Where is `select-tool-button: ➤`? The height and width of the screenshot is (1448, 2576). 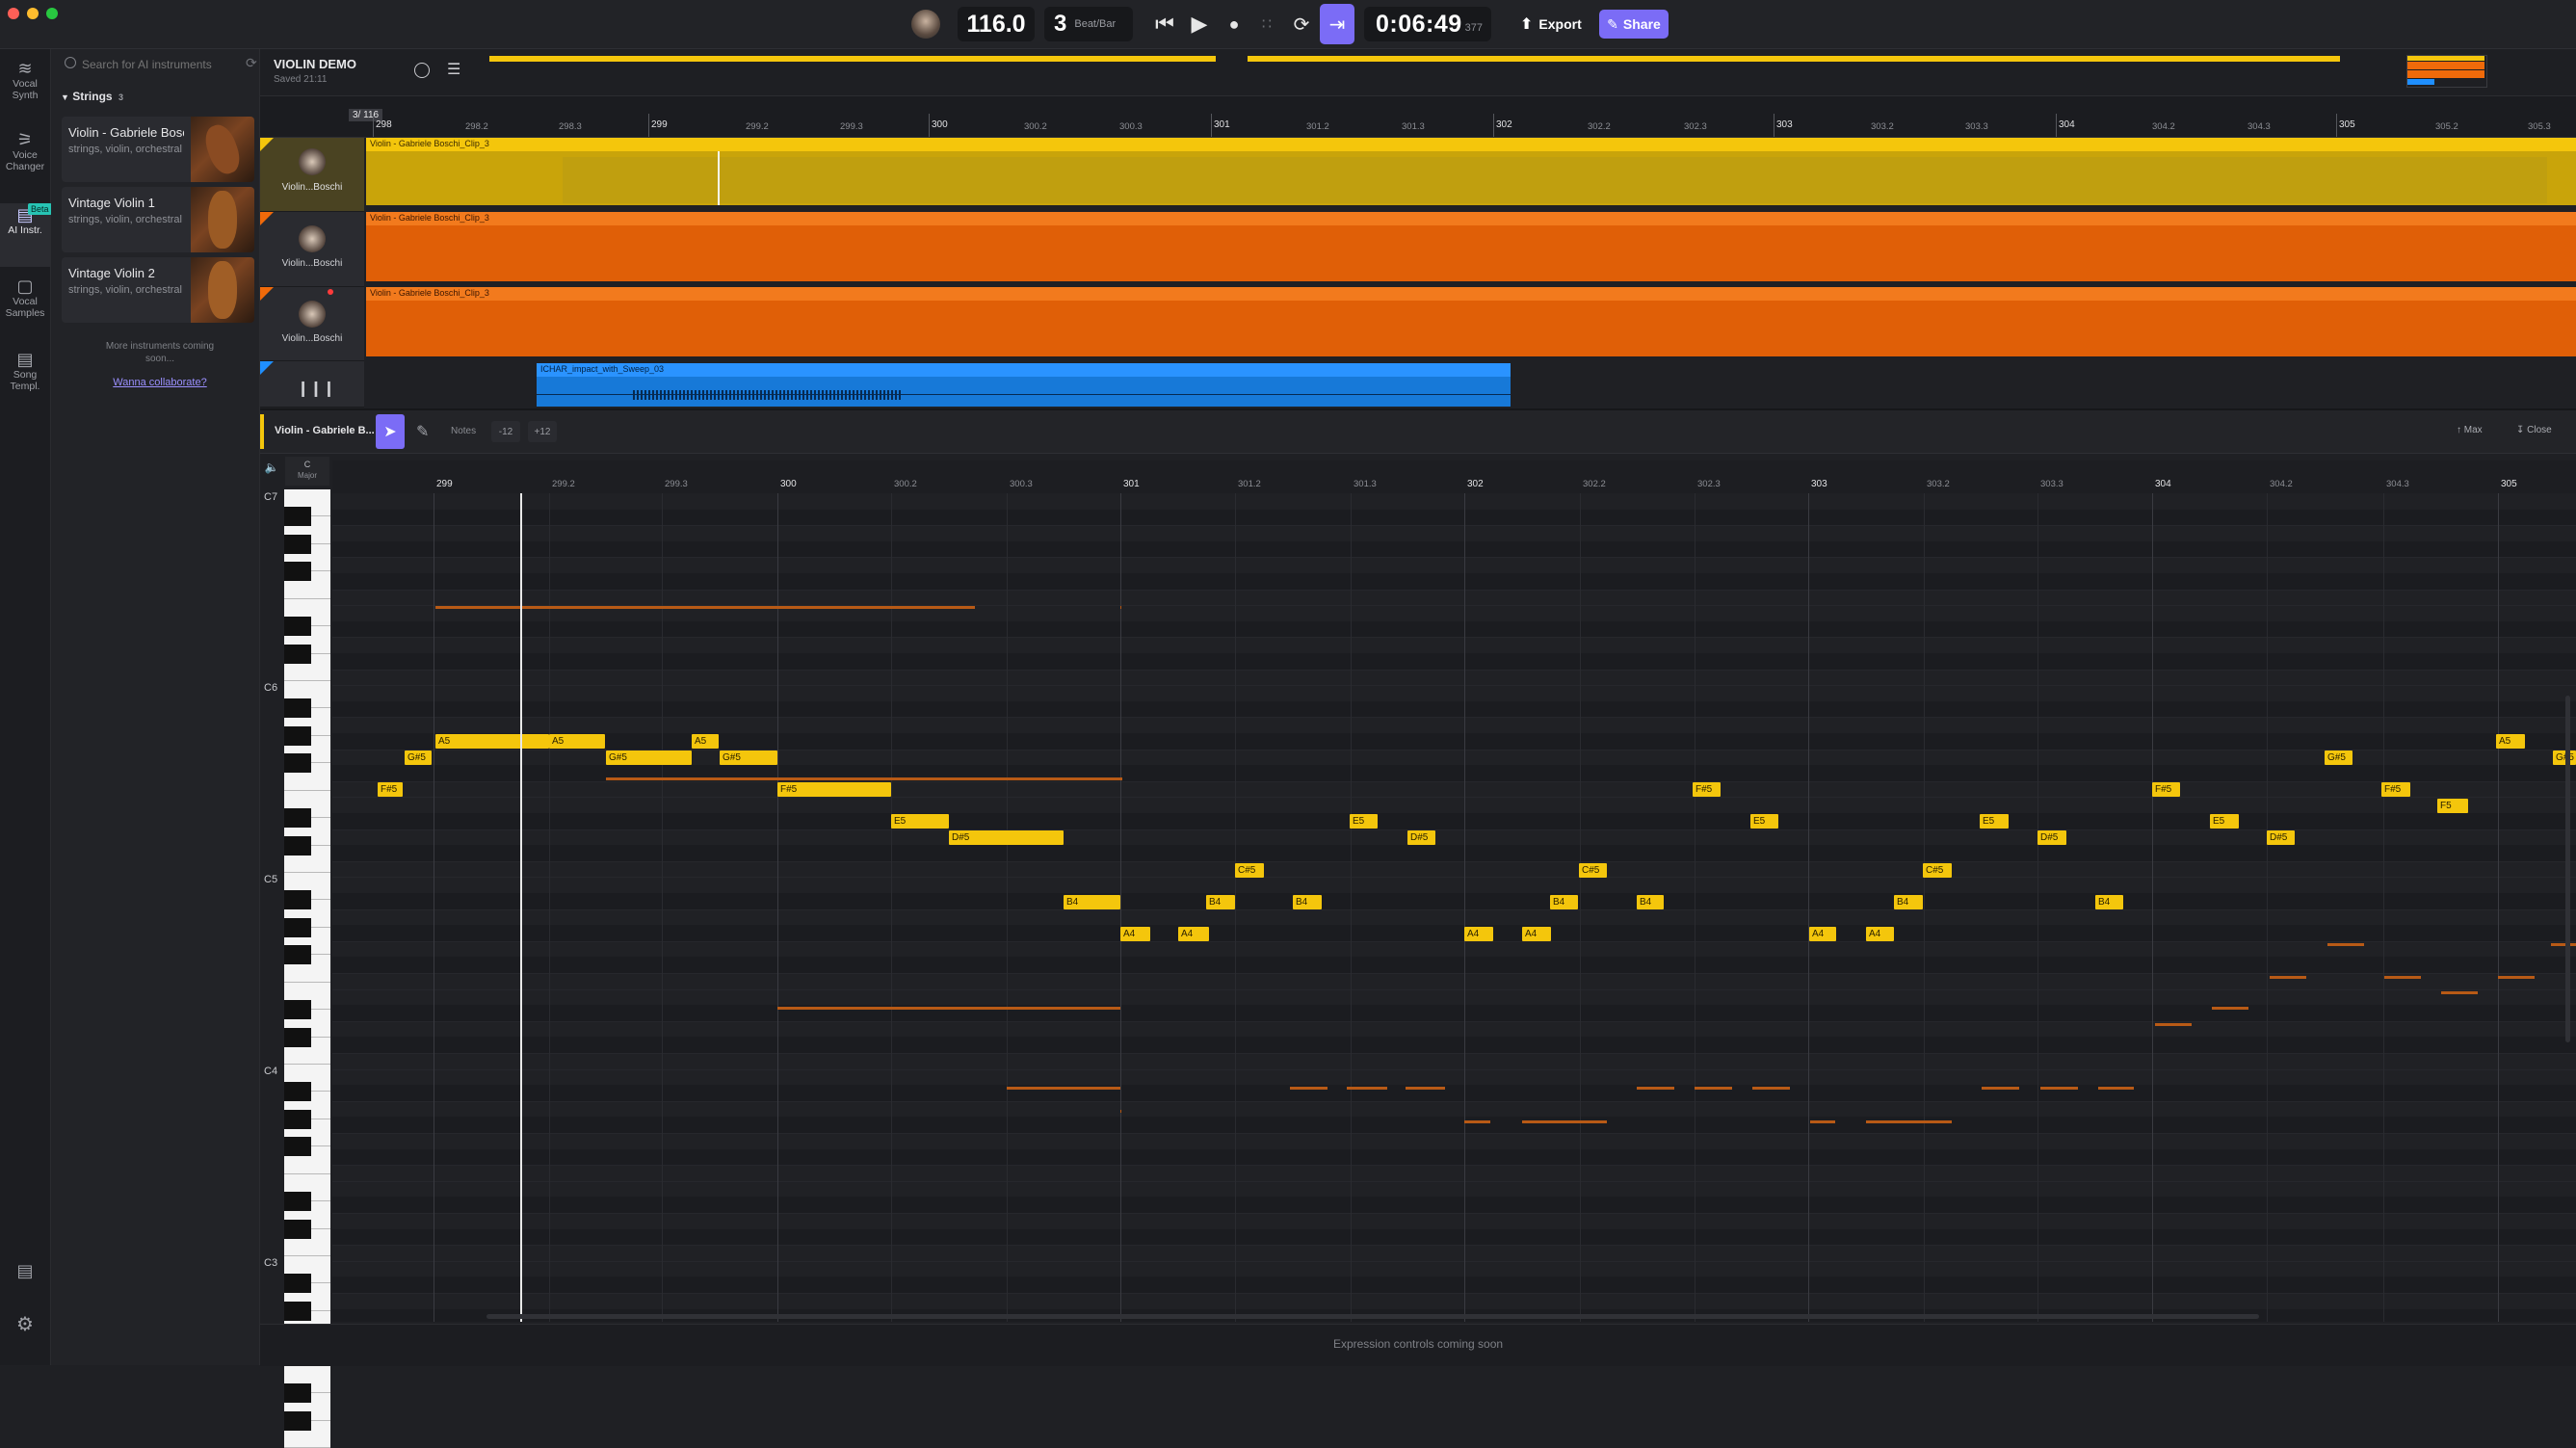
select-tool-button: ➤ is located at coordinates (390, 432).